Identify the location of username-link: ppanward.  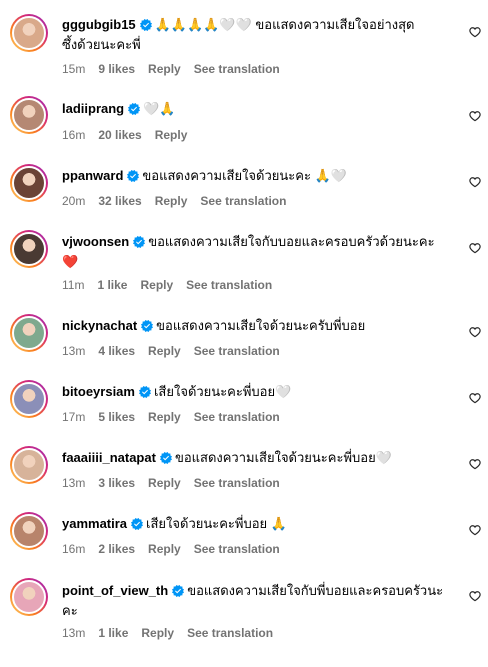
(92, 175).